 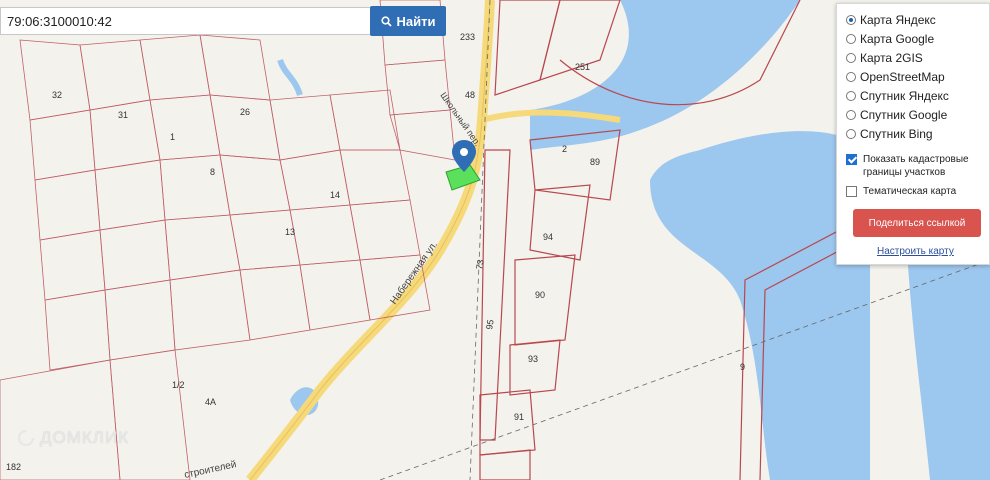 I want to click on parcel-number-label: 93, so click(x=533, y=359).